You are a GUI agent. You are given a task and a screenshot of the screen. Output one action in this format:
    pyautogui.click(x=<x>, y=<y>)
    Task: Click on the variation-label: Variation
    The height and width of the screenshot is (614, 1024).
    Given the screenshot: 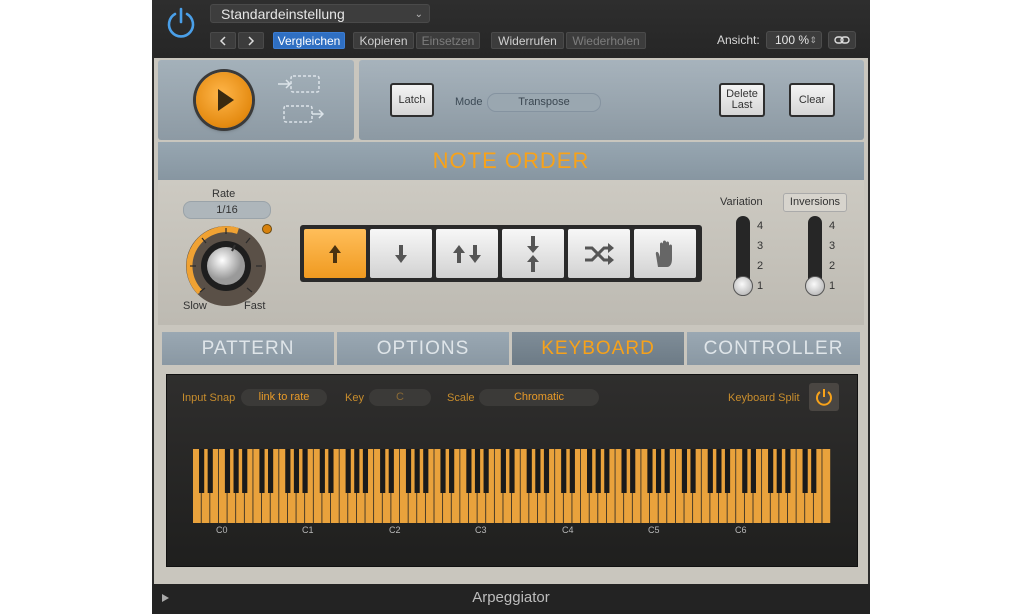 What is the action you would take?
    pyautogui.click(x=741, y=202)
    